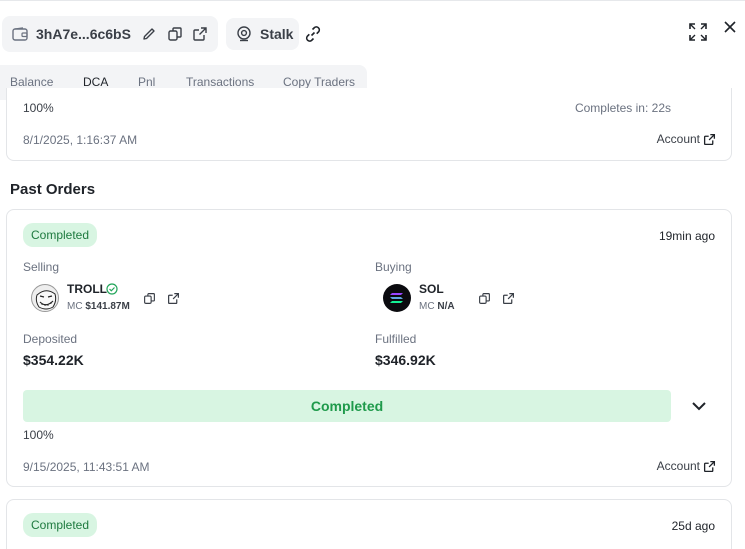 The width and height of the screenshot is (745, 549). Describe the element at coordinates (53, 360) in the screenshot. I see `deposited-value: $354.22K` at that location.